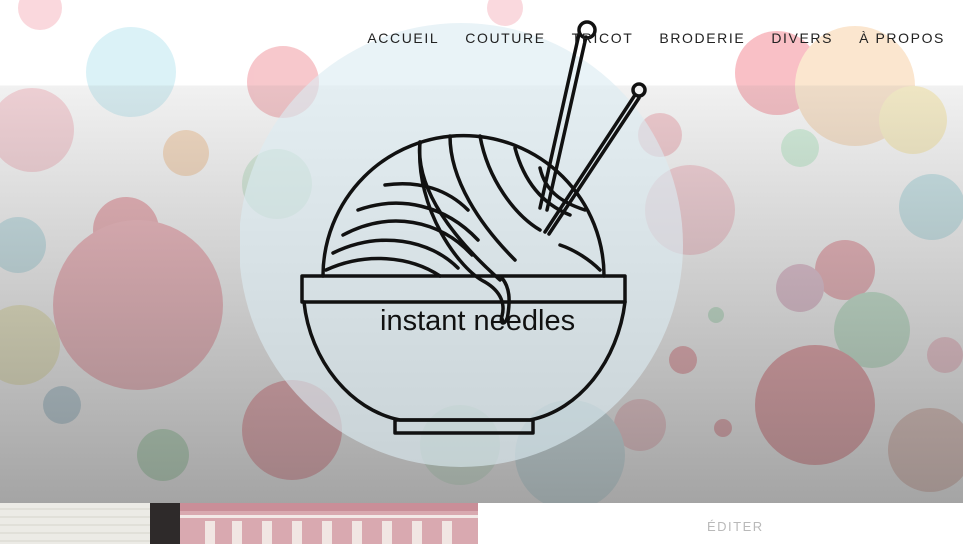 The height and width of the screenshot is (544, 963). What do you see at coordinates (603, 38) in the screenshot?
I see `nav-item-tricot: TRICOT` at bounding box center [603, 38].